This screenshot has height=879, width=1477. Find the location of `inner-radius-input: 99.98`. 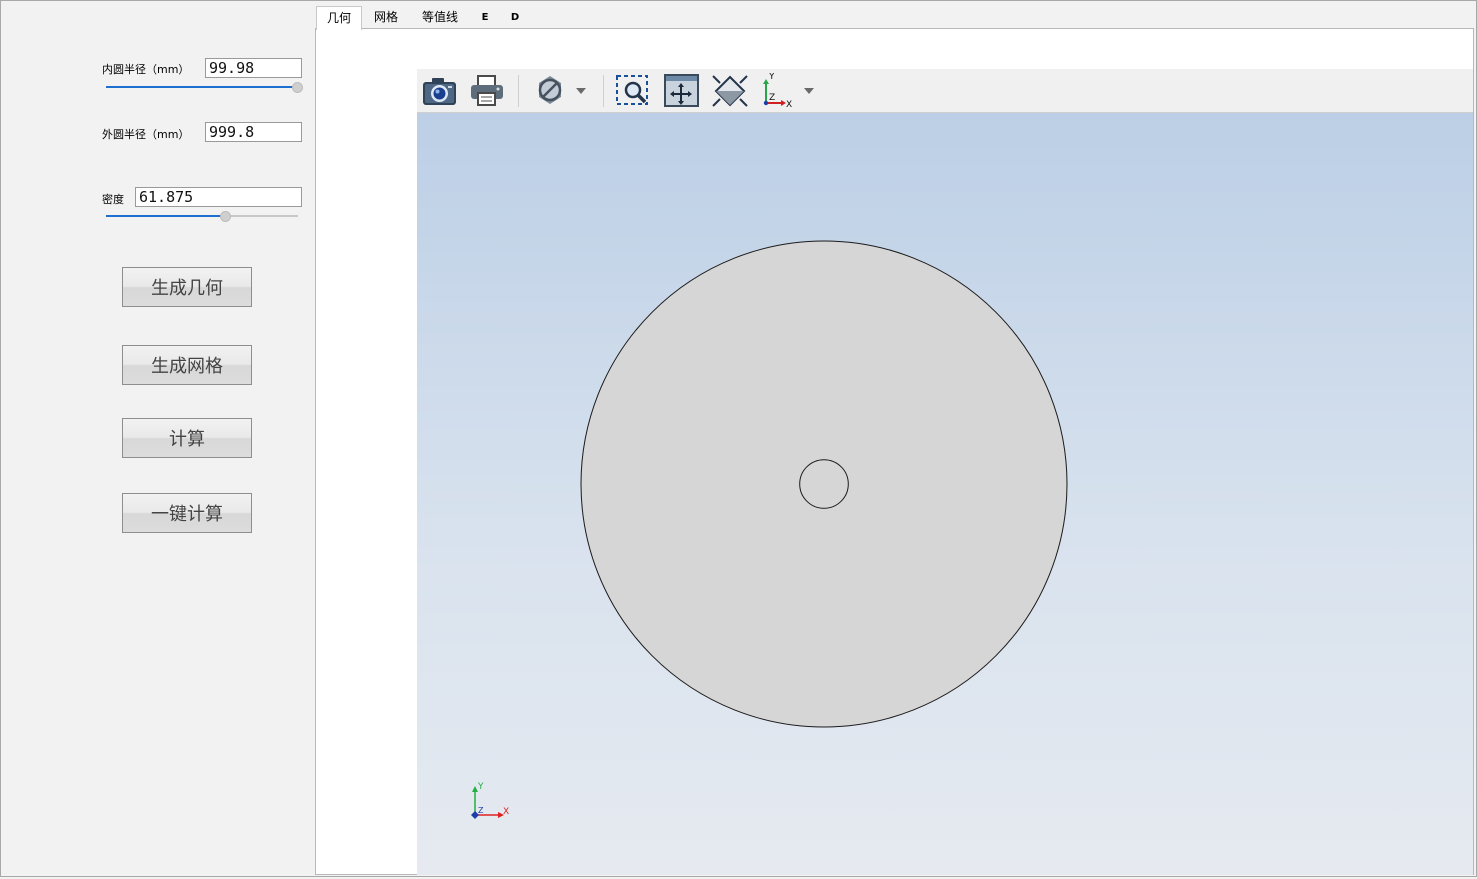

inner-radius-input: 99.98 is located at coordinates (253, 68).